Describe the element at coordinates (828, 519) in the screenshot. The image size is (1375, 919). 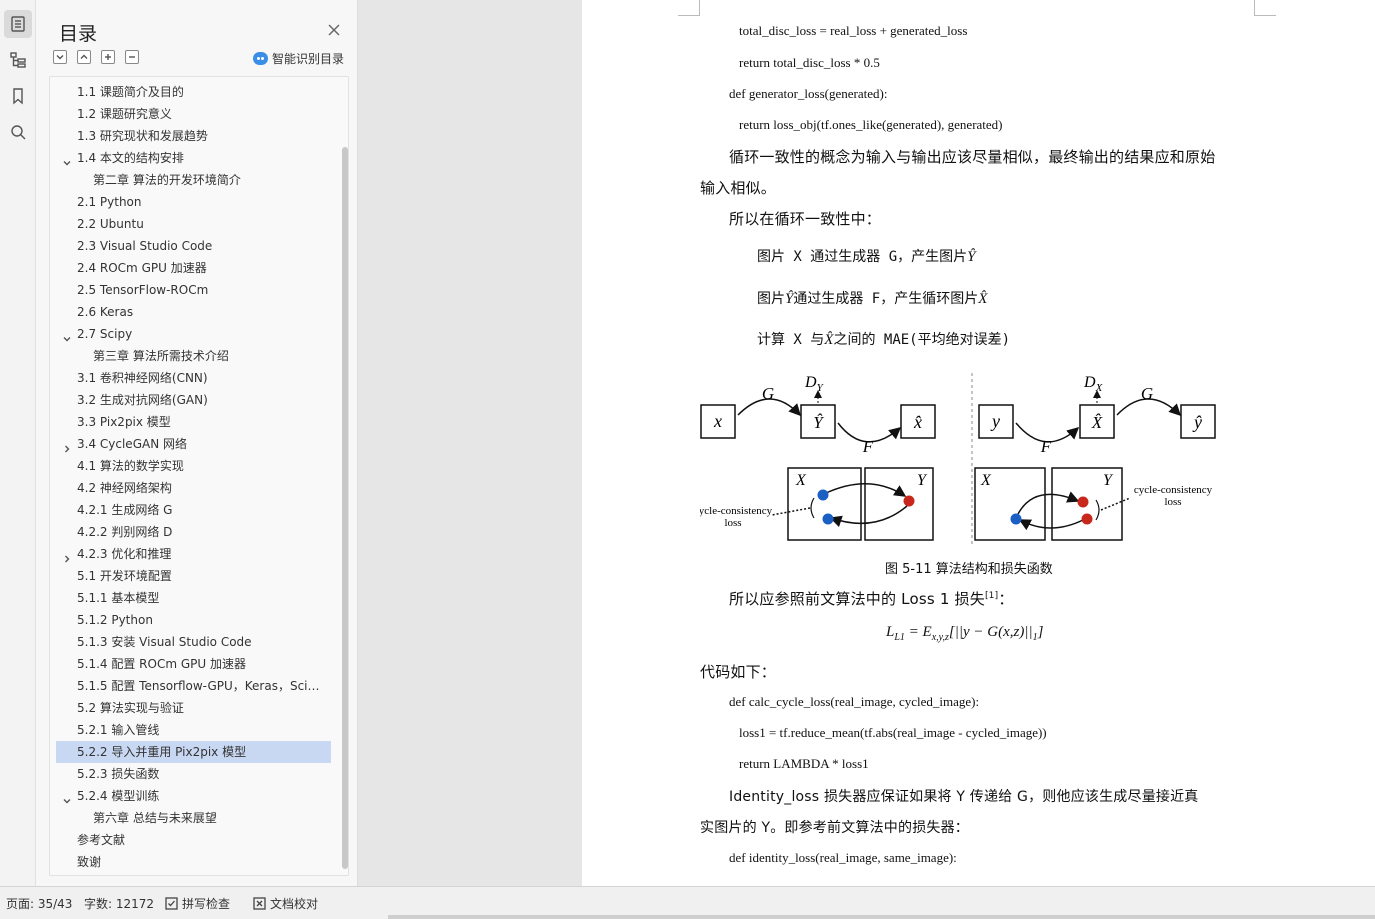
I see `point-x-cycled` at that location.